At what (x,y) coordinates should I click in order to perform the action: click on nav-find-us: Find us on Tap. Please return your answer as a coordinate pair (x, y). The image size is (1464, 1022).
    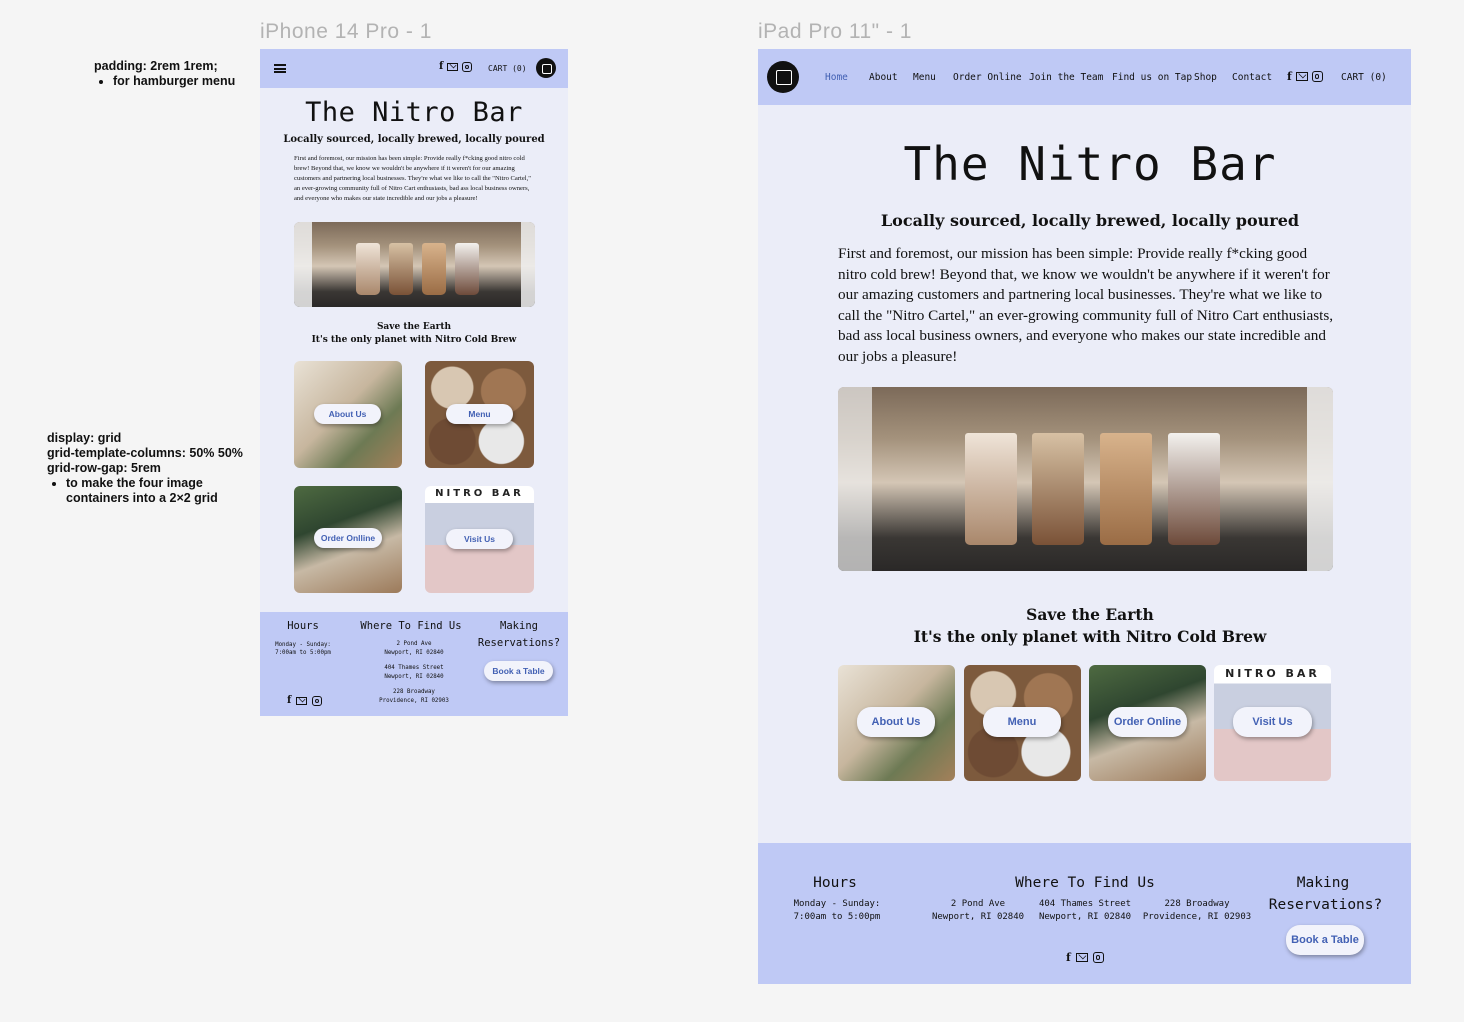
    Looking at the image, I should click on (1152, 77).